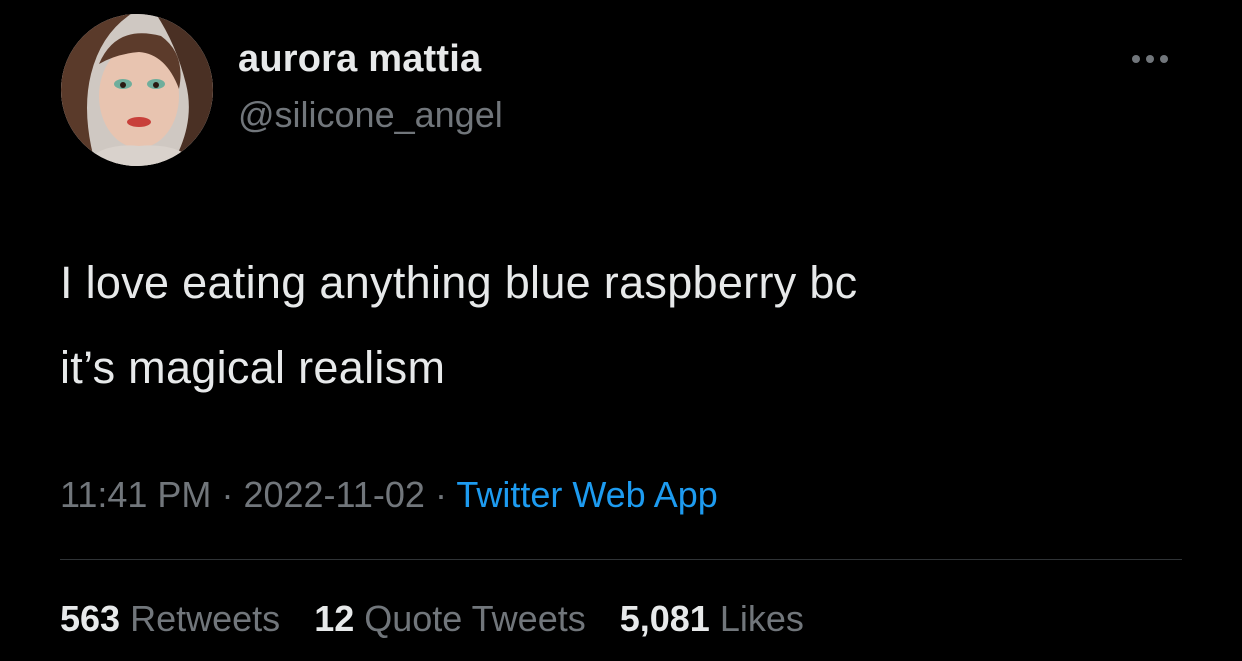 The height and width of the screenshot is (661, 1242). What do you see at coordinates (90, 618) in the screenshot?
I see `retweets-count: 563` at bounding box center [90, 618].